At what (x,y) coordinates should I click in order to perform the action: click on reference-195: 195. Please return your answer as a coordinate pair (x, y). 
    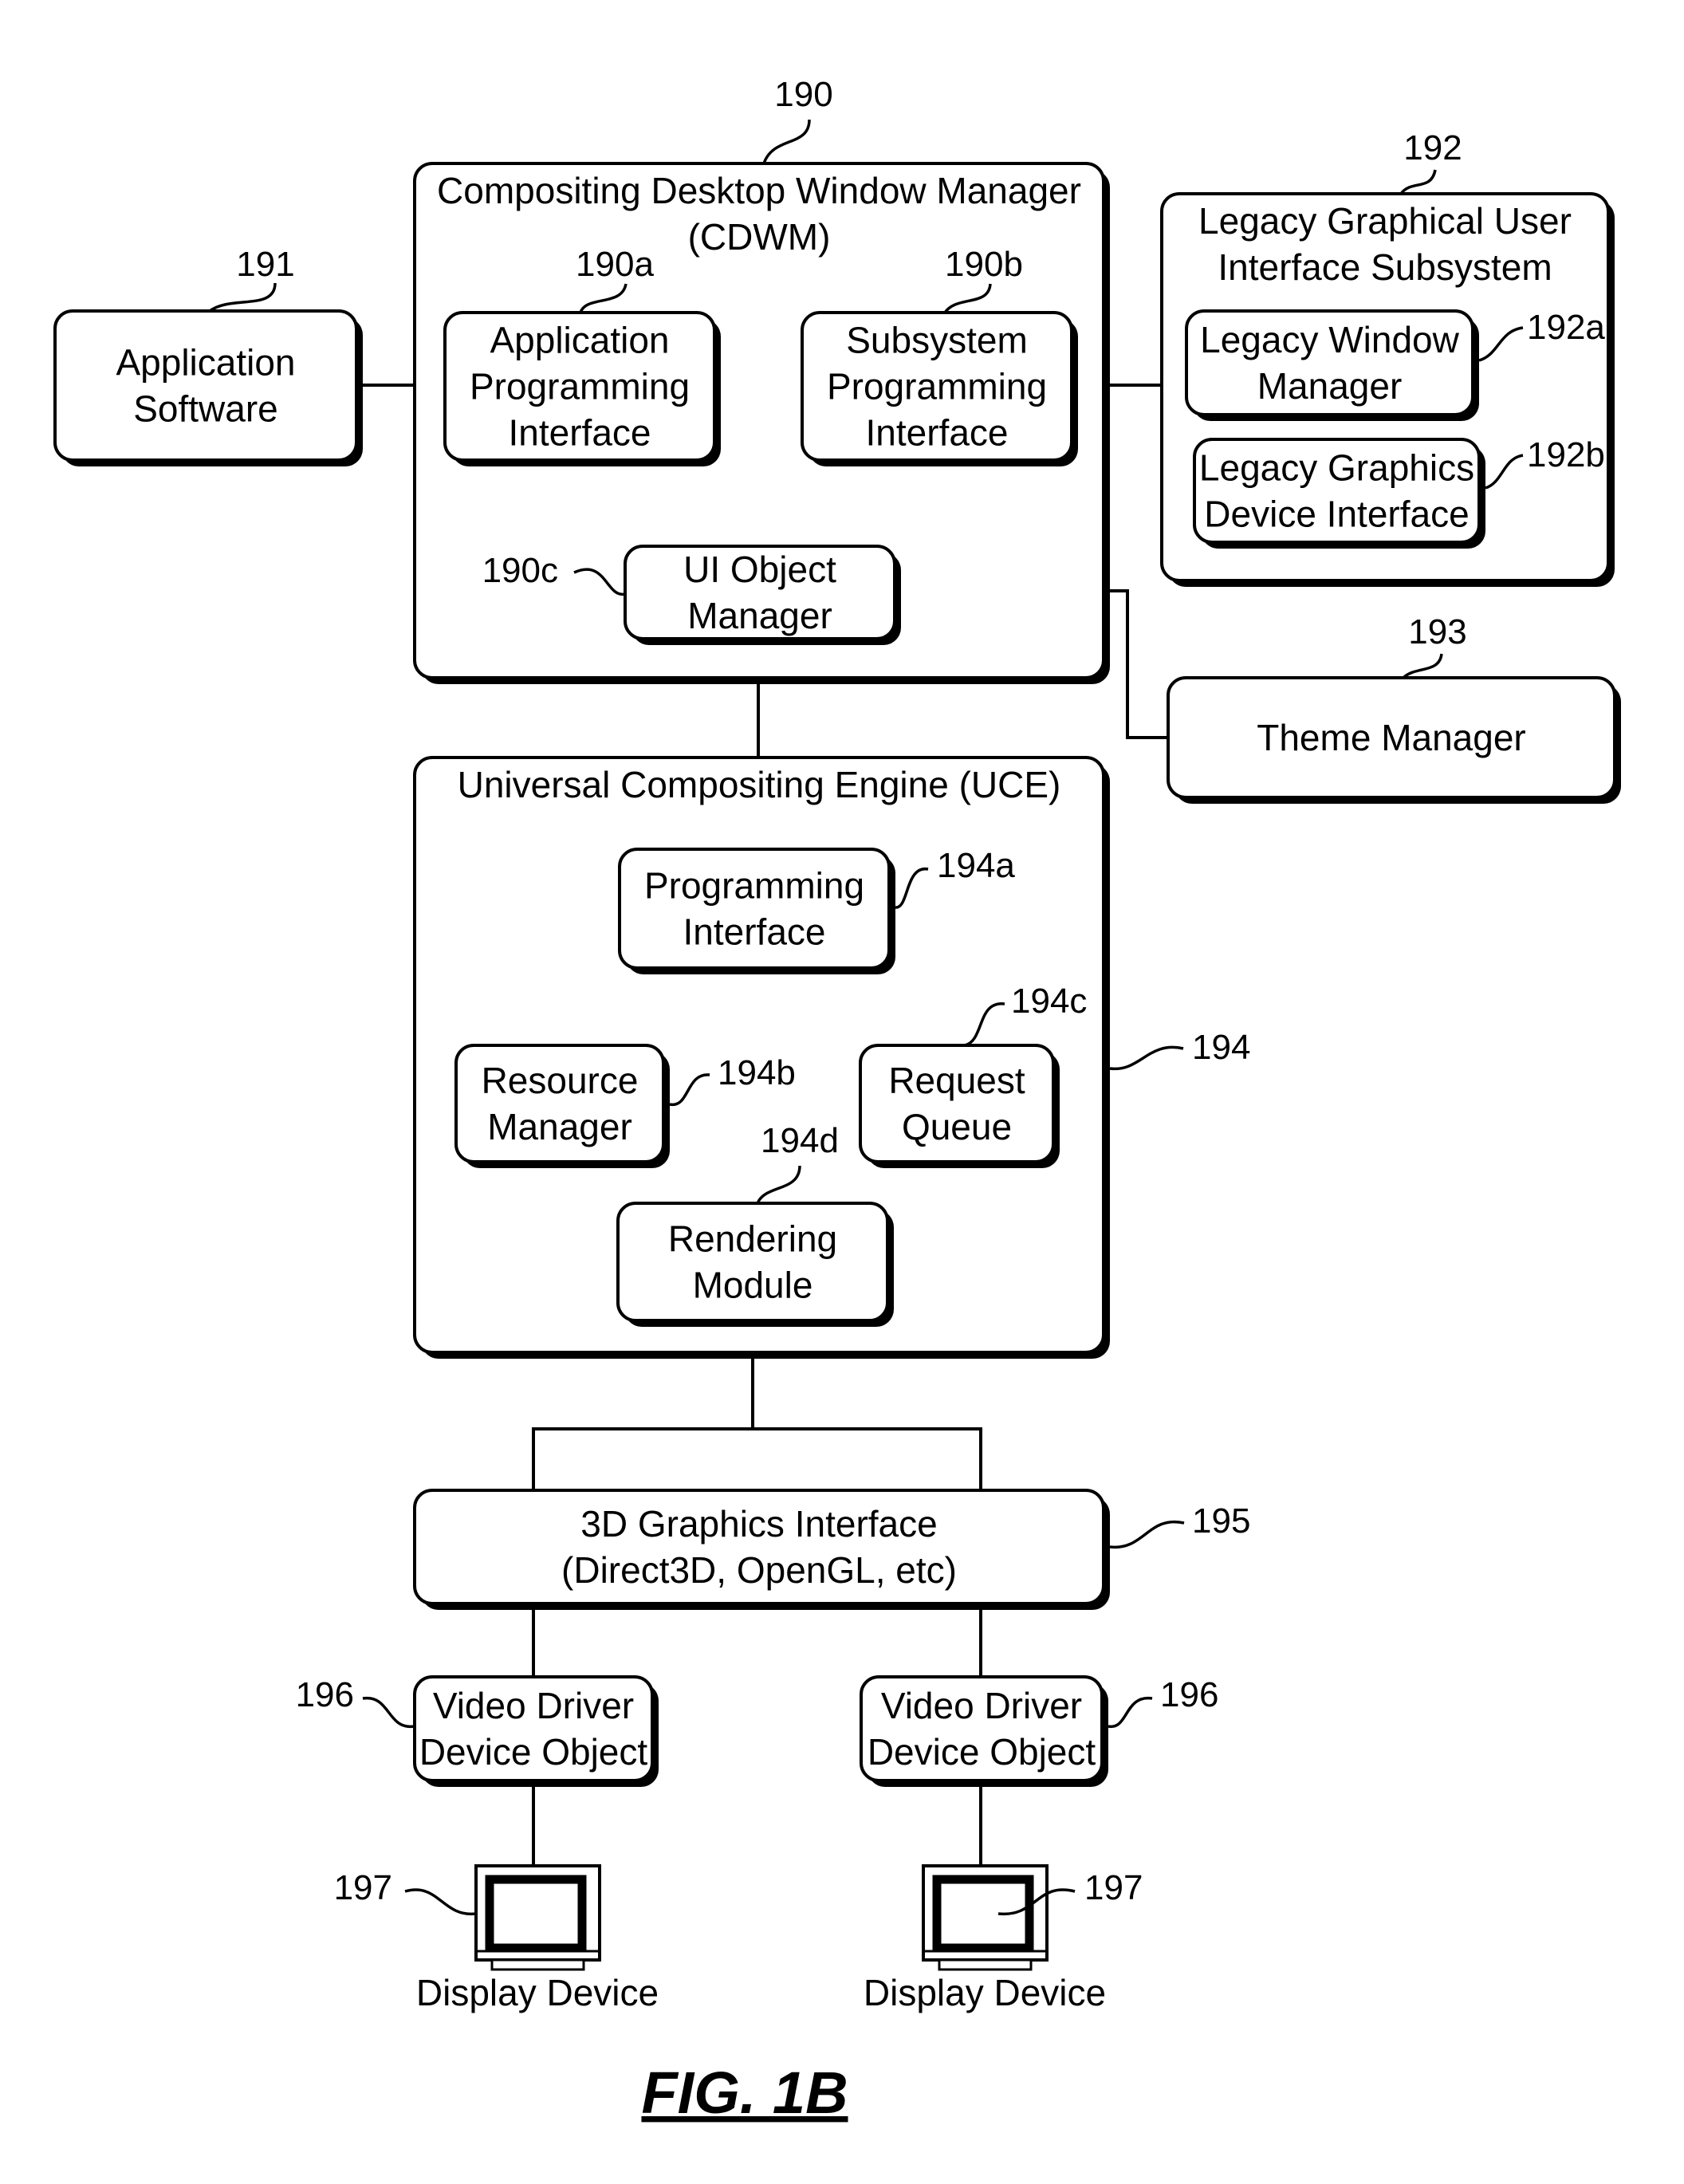
    Looking at the image, I should click on (1179, 1525).